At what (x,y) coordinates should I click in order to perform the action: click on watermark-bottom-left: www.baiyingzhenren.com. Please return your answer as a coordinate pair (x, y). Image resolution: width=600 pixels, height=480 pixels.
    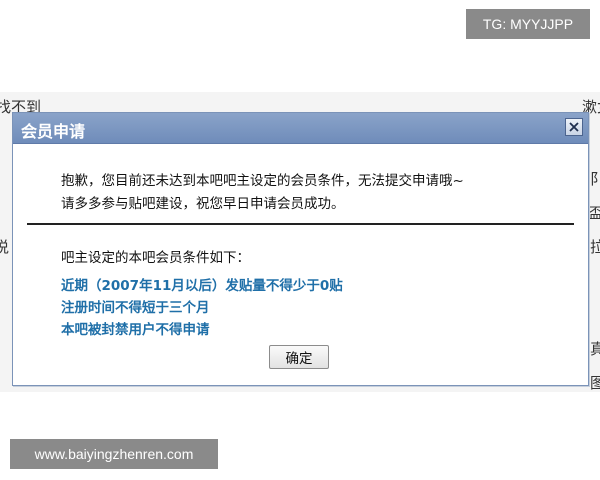
    Looking at the image, I should click on (114, 454).